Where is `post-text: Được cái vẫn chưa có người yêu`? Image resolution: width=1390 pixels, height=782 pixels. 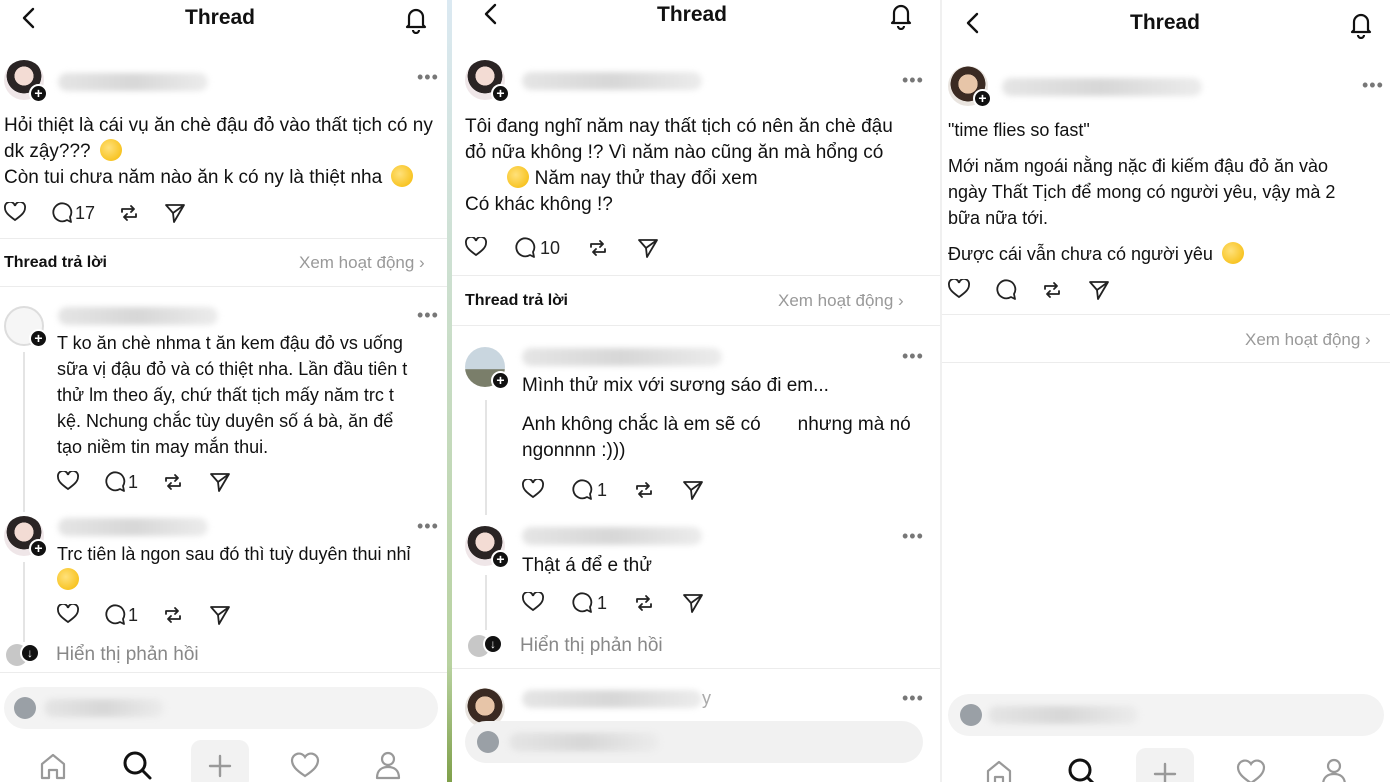 post-text: Được cái vẫn chưa có người yêu is located at coordinates (1163, 254).